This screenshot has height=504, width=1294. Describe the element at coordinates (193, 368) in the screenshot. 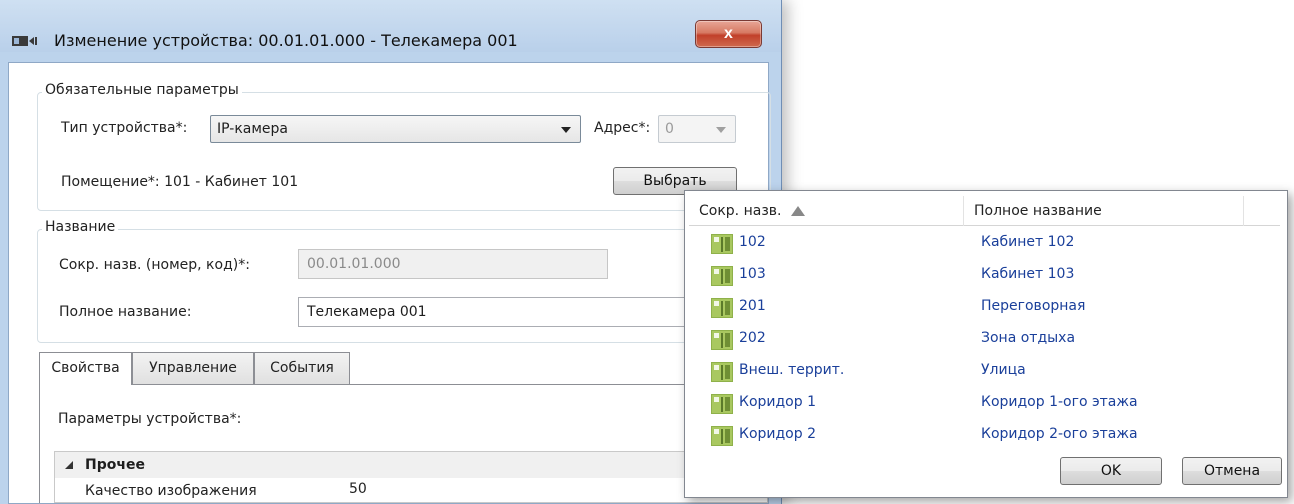

I see `tab-control: Управление` at that location.